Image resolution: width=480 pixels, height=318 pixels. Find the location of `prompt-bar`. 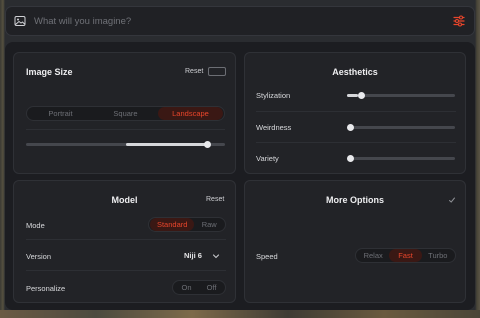

prompt-bar is located at coordinates (240, 21).